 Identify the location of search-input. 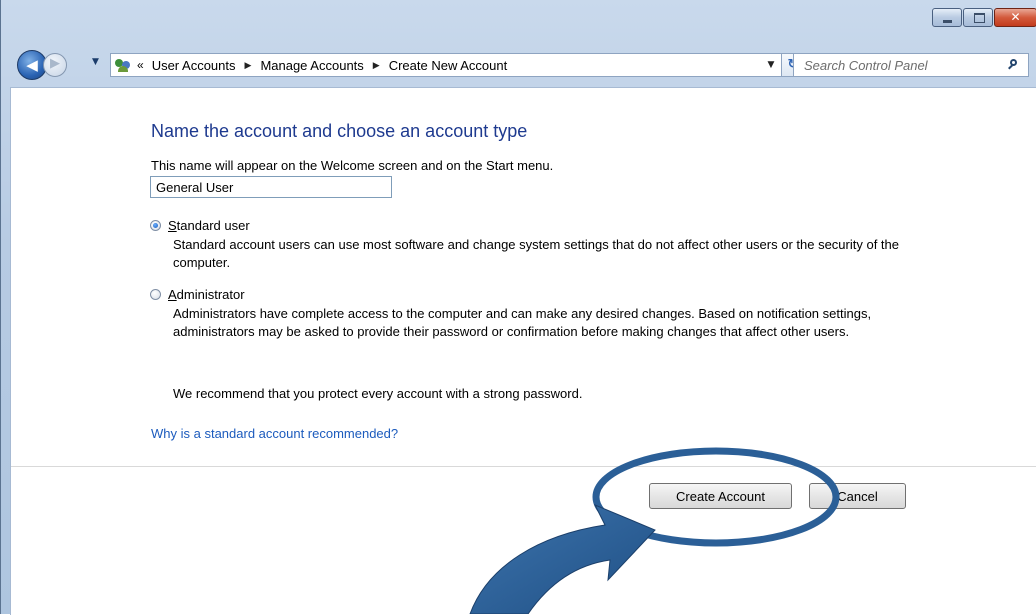
(905, 65).